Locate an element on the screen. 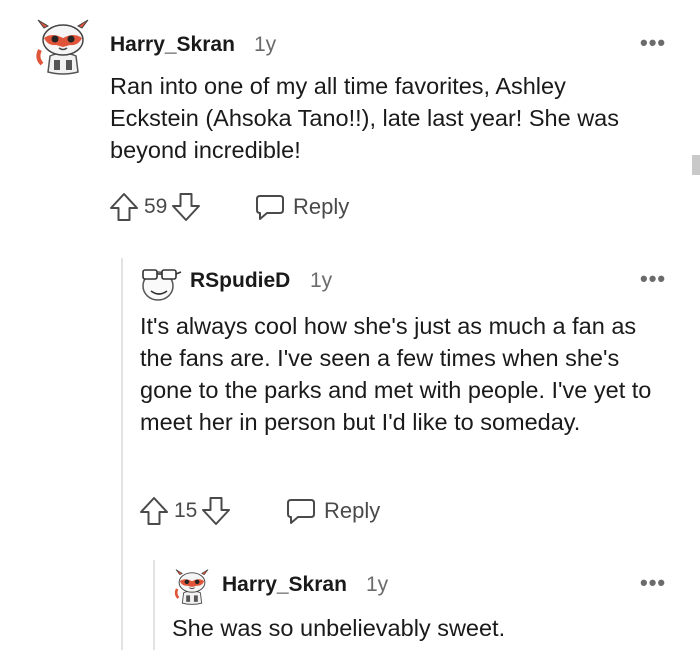 This screenshot has height=650, width=700. vote-controls: 15 is located at coordinates (185, 511).